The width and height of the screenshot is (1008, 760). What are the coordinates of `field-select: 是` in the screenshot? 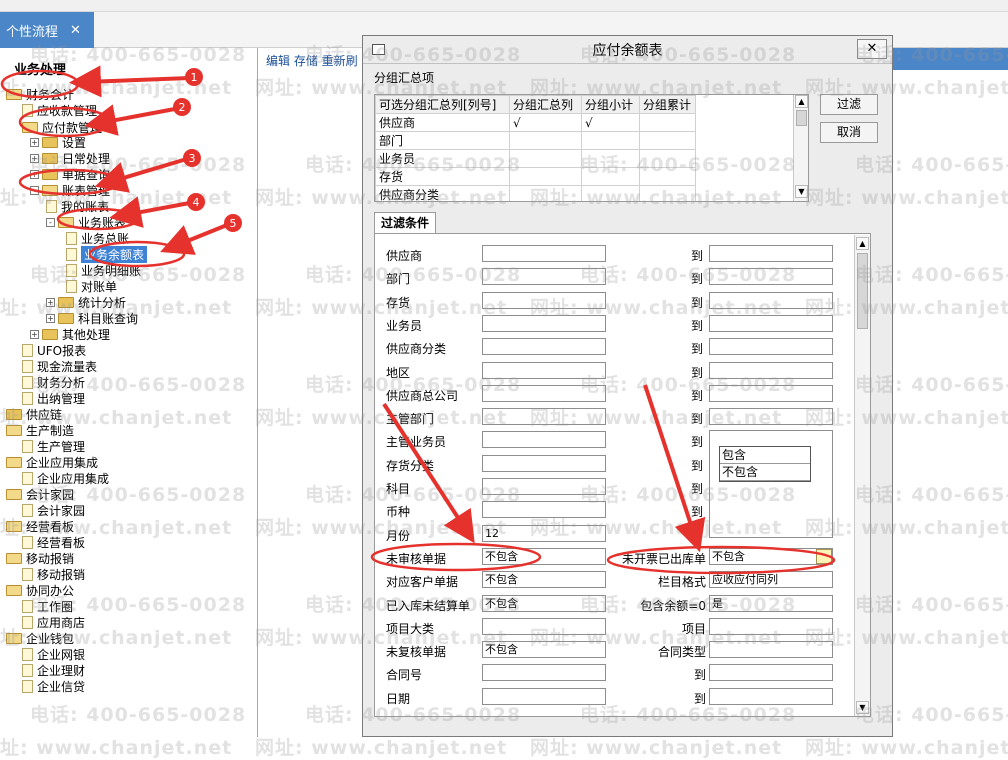 It's located at (771, 603).